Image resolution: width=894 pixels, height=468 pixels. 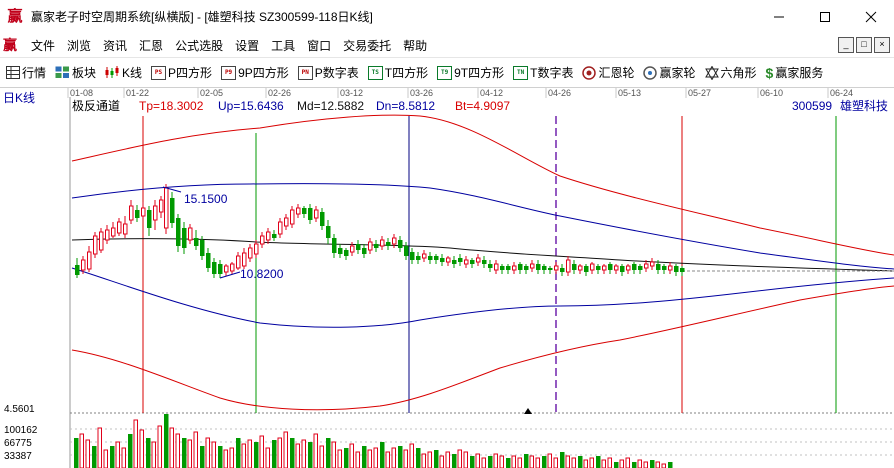 I want to click on menu-trade: 交易委托, so click(x=367, y=45).